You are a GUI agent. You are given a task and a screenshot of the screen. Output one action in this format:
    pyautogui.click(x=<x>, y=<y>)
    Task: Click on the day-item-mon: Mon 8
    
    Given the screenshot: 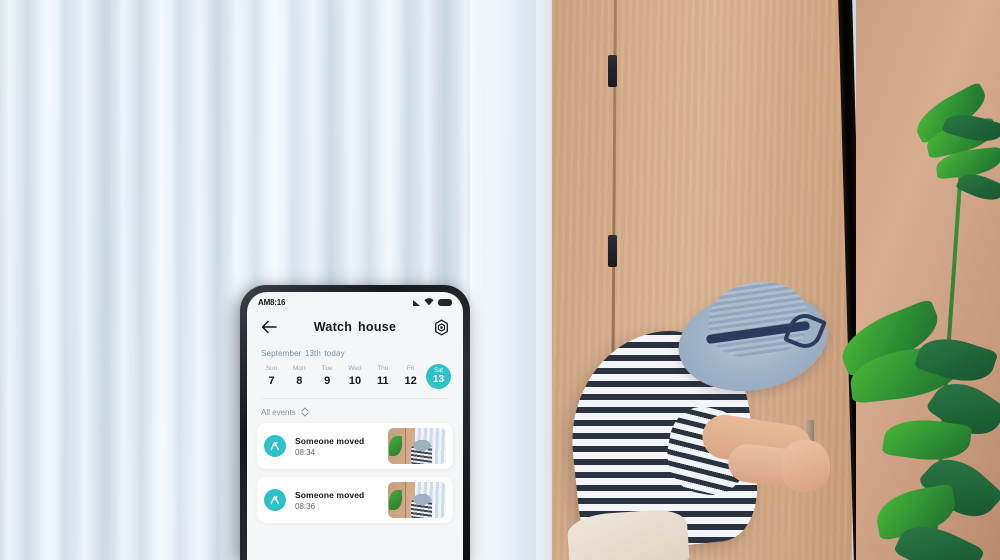 What is the action you would take?
    pyautogui.click(x=299, y=376)
    